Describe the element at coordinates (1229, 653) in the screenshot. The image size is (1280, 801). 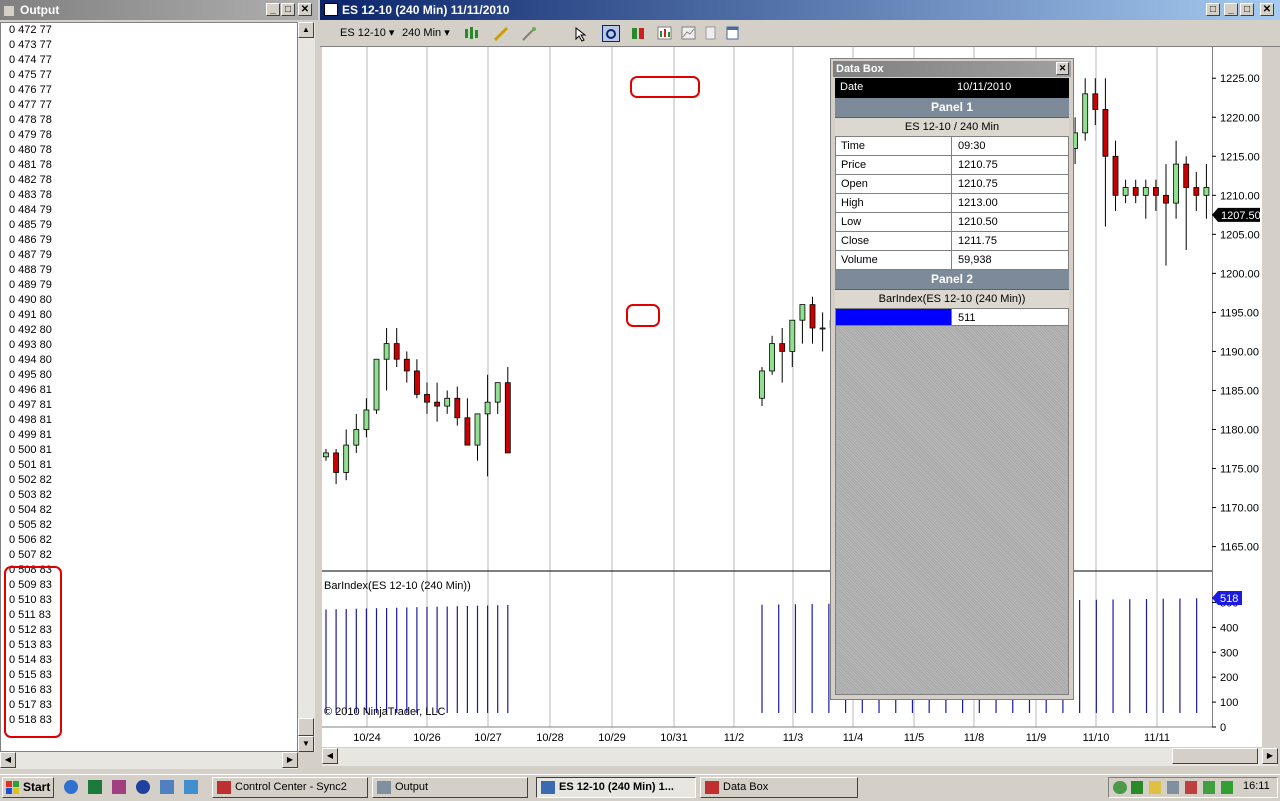
I see `y-tick-label: 300` at that location.